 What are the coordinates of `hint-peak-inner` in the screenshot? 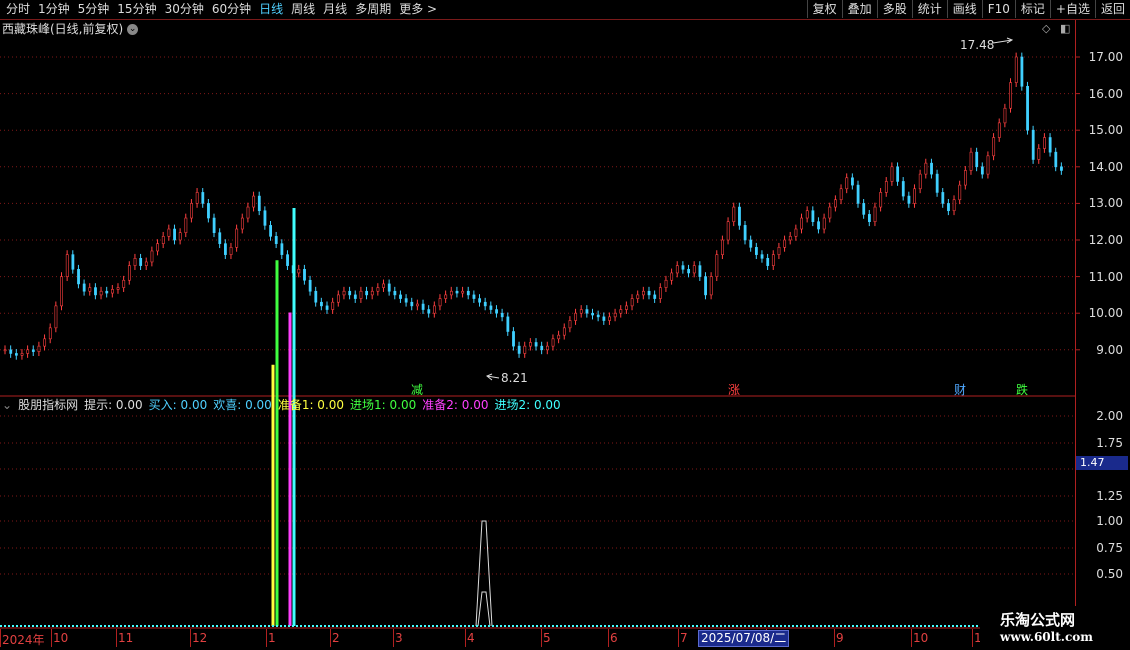 It's located at (484, 609).